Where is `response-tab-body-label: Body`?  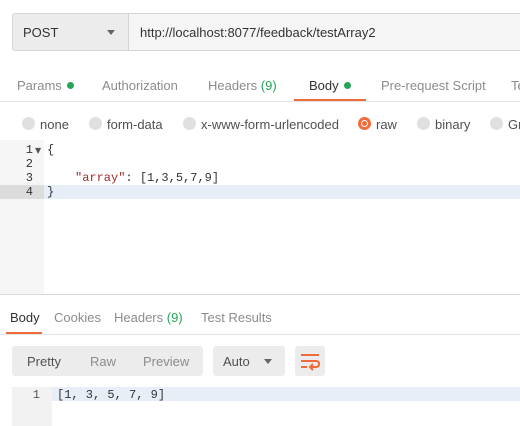
response-tab-body-label: Body is located at coordinates (25, 317).